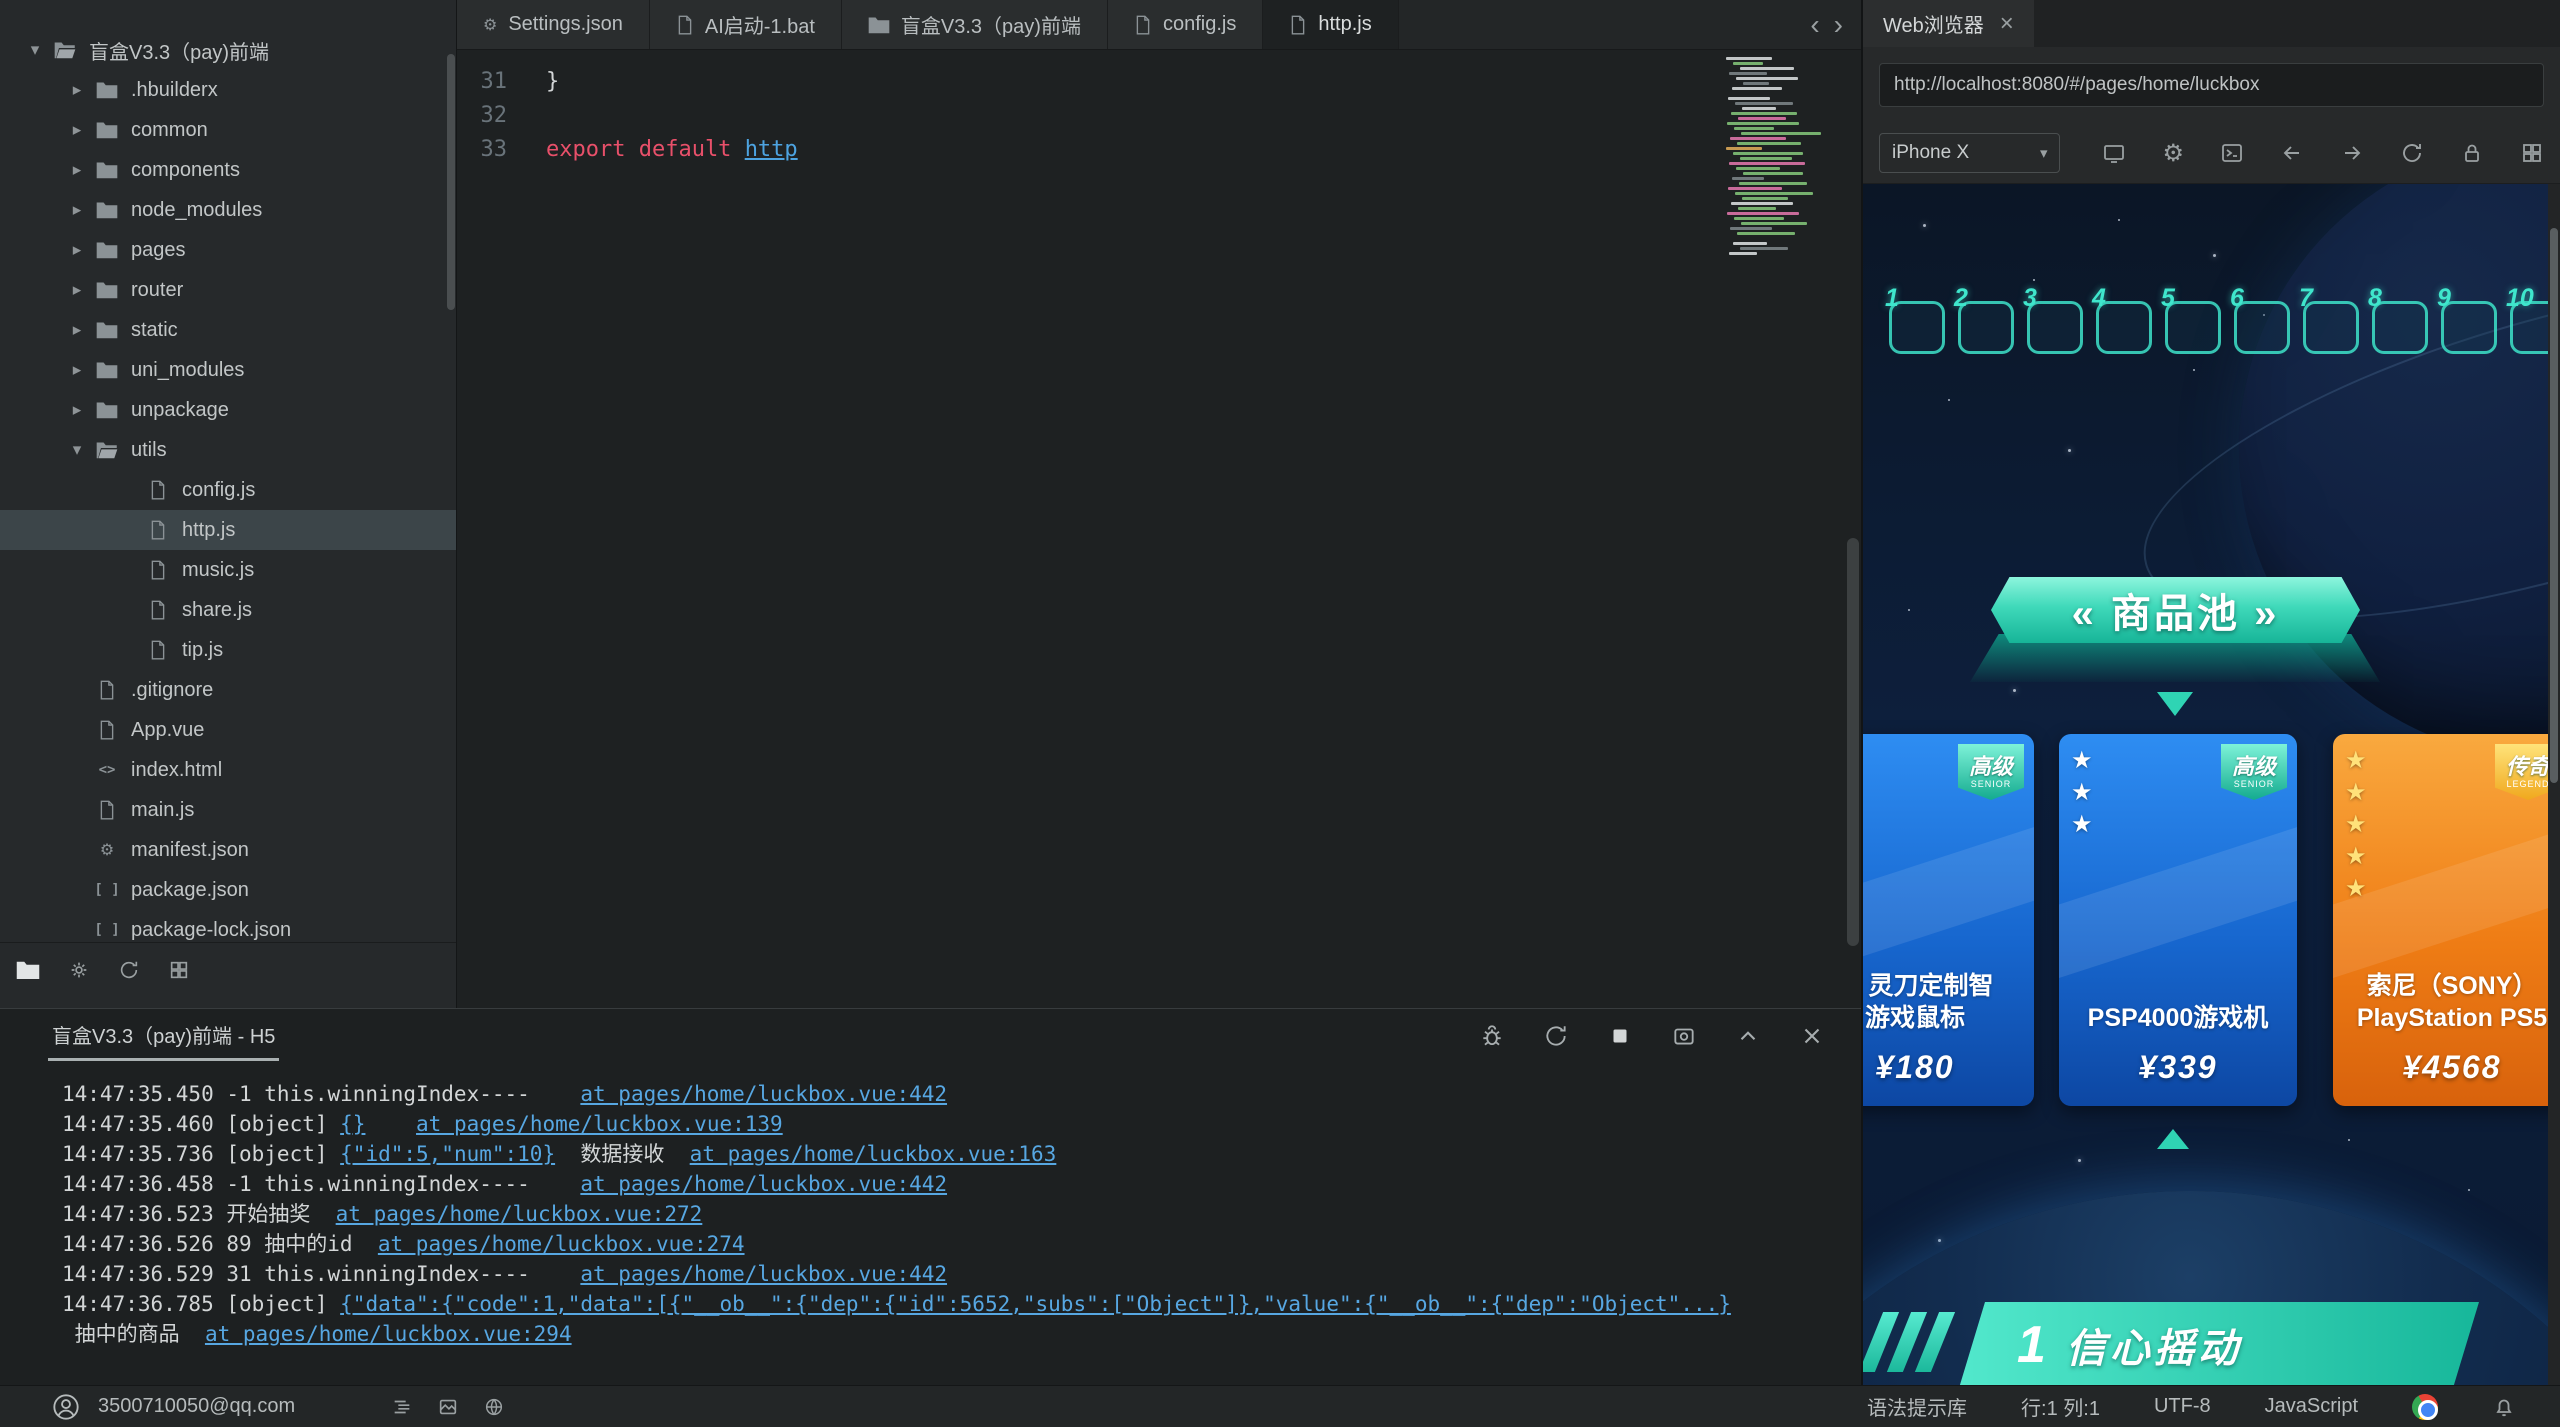 This screenshot has width=2560, height=1427. What do you see at coordinates (352, 1124) in the screenshot?
I see `console-link: {}` at bounding box center [352, 1124].